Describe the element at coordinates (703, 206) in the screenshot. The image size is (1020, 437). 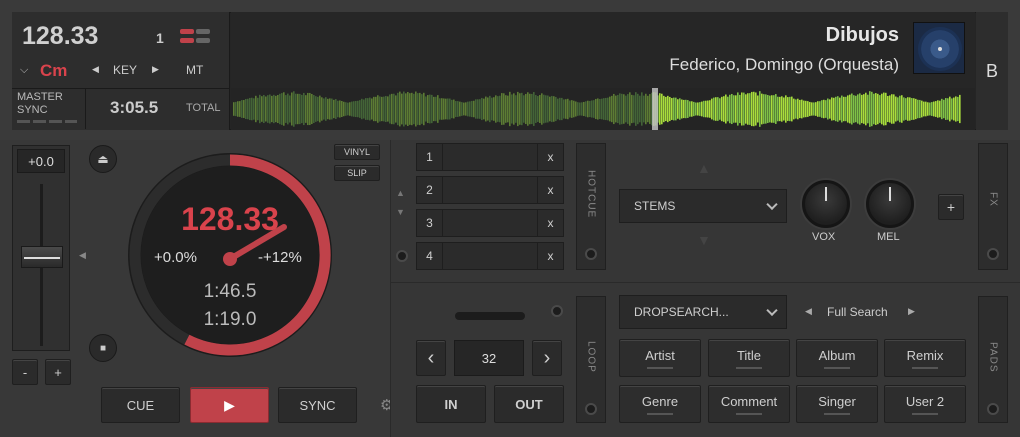
I see `stems-dropdown: STEMS` at that location.